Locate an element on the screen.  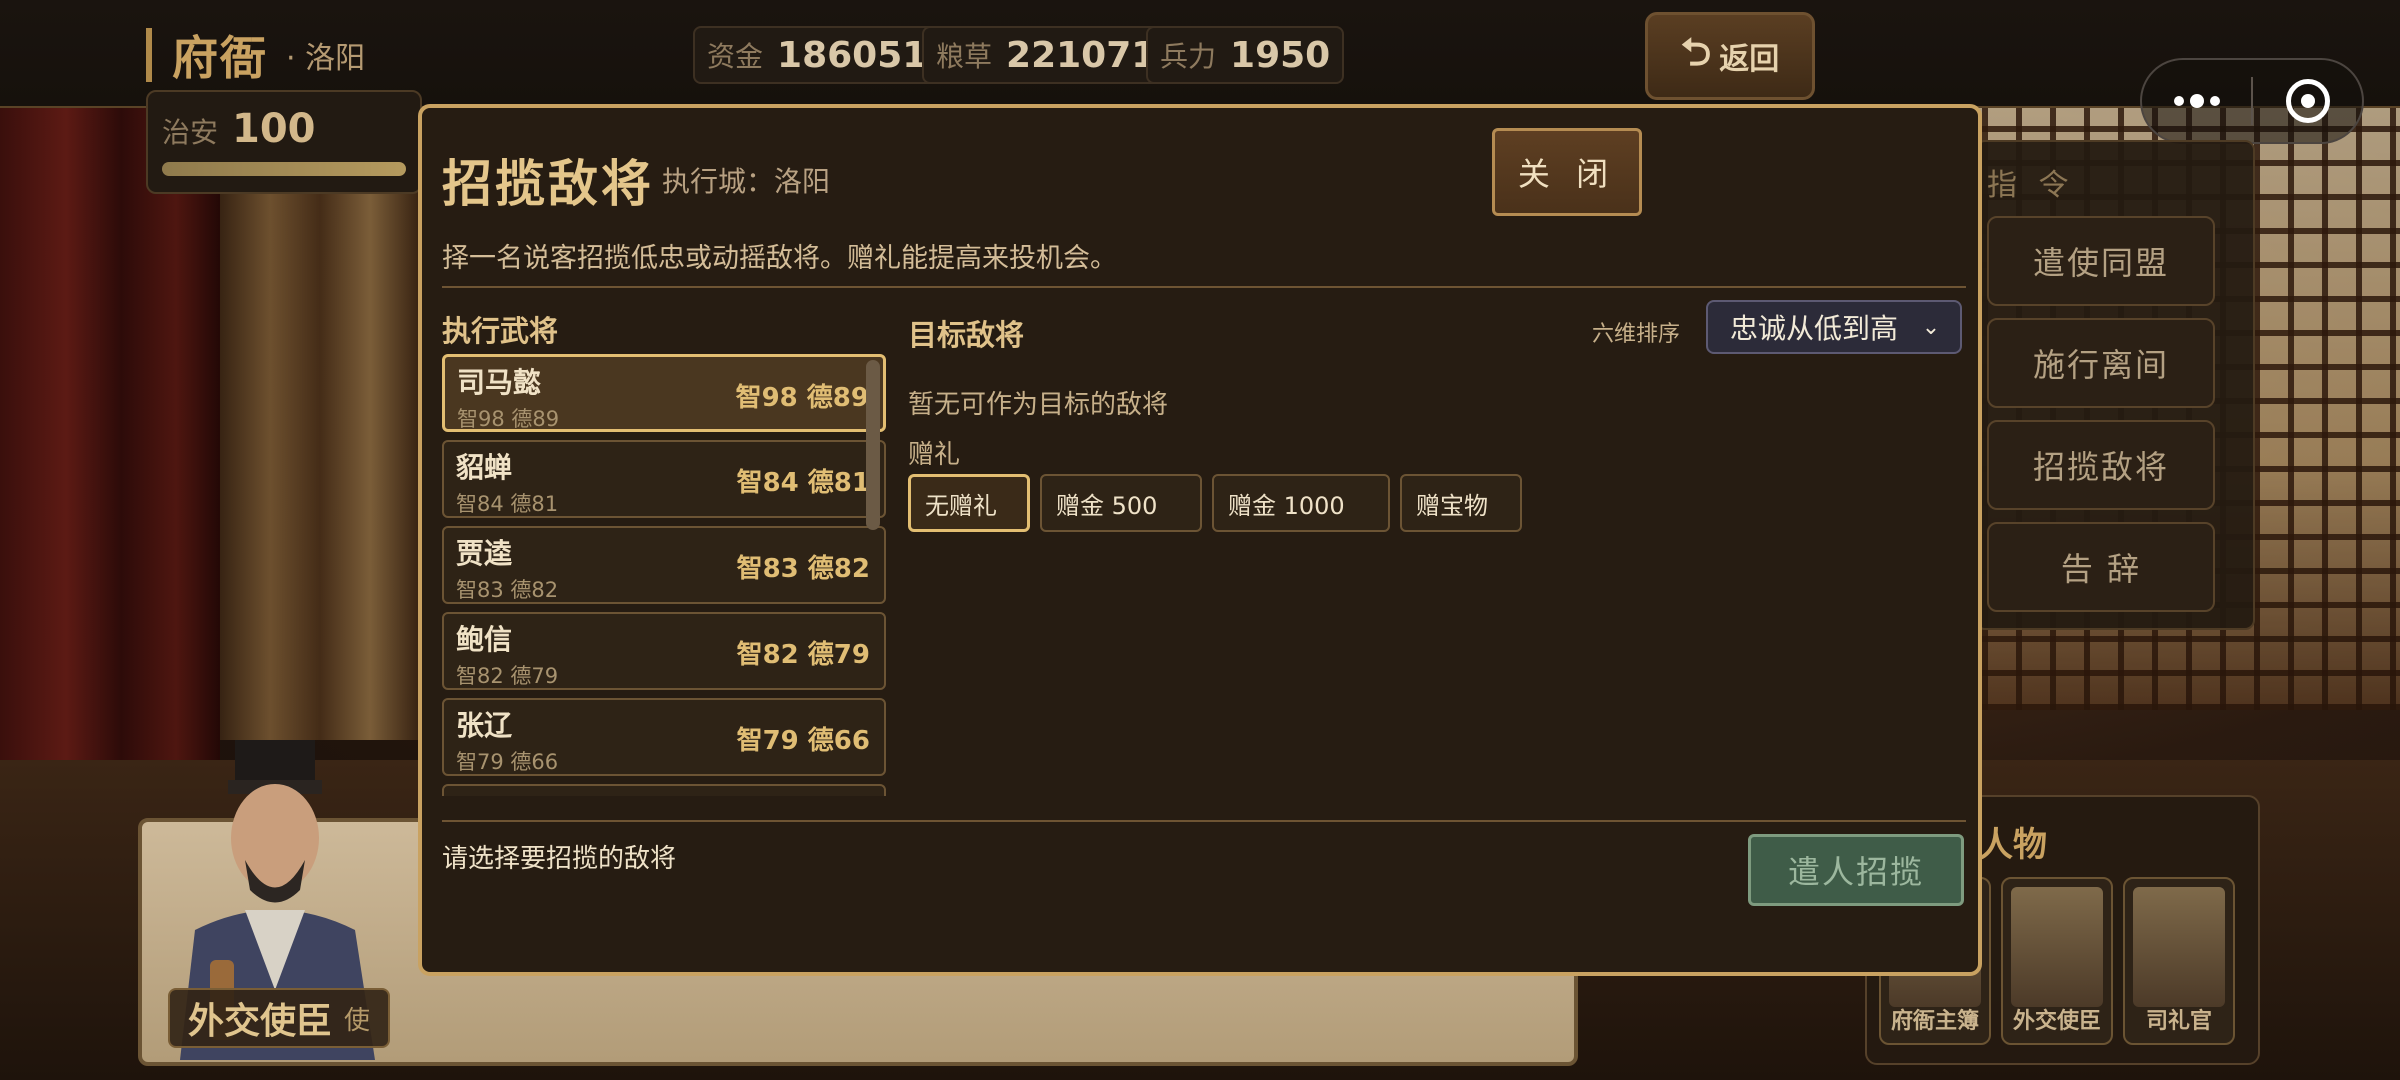
general-sub: 智83 德82 is located at coordinates (507, 590).